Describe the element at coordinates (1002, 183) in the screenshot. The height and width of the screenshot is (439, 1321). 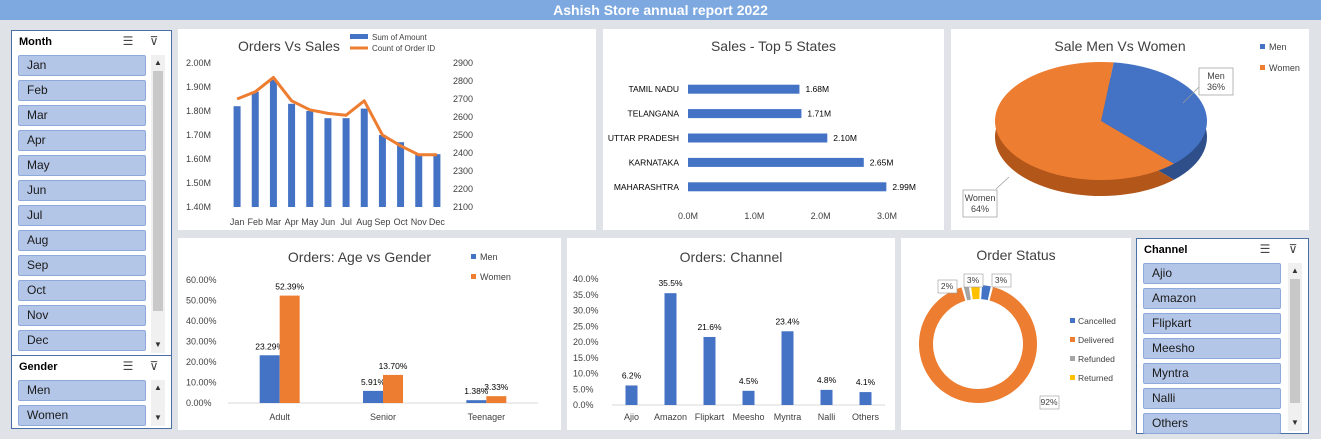
I see `leader-line` at that location.